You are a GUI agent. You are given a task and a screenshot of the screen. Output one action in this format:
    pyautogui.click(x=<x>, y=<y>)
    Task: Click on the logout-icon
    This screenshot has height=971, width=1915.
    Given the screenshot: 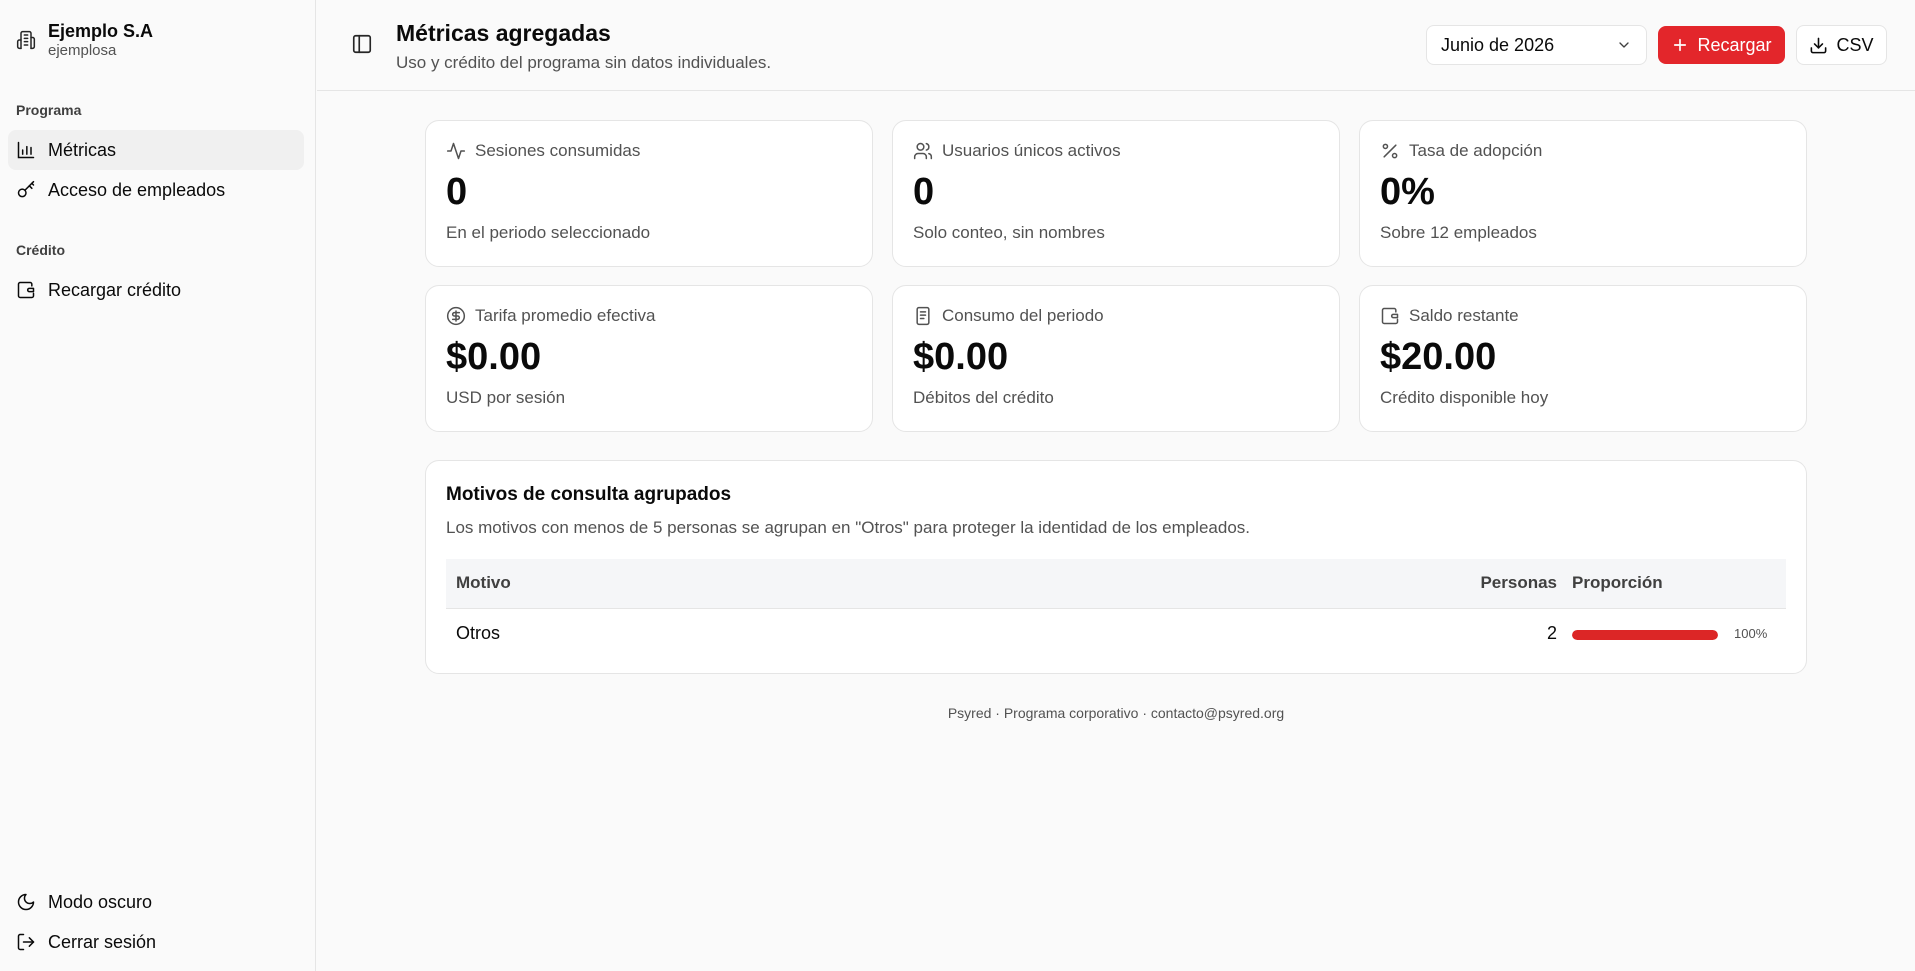 What is the action you would take?
    pyautogui.click(x=26, y=942)
    